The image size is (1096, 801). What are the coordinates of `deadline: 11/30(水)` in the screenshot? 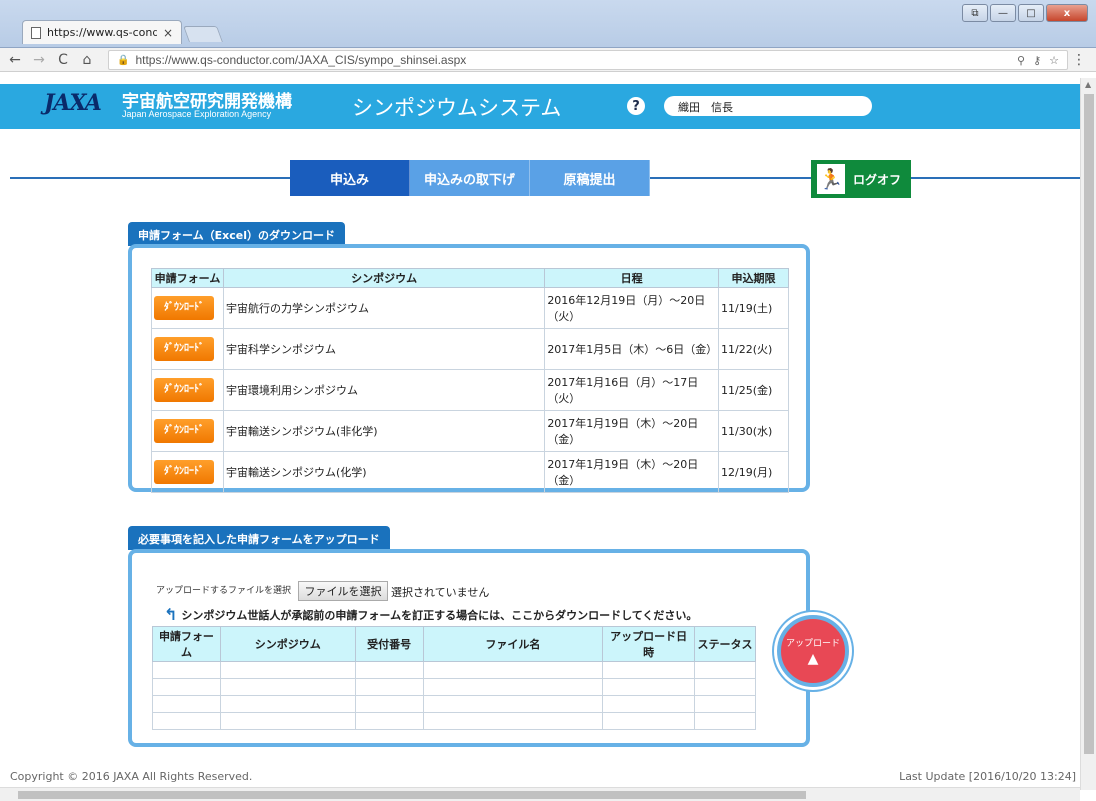 It's located at (753, 431).